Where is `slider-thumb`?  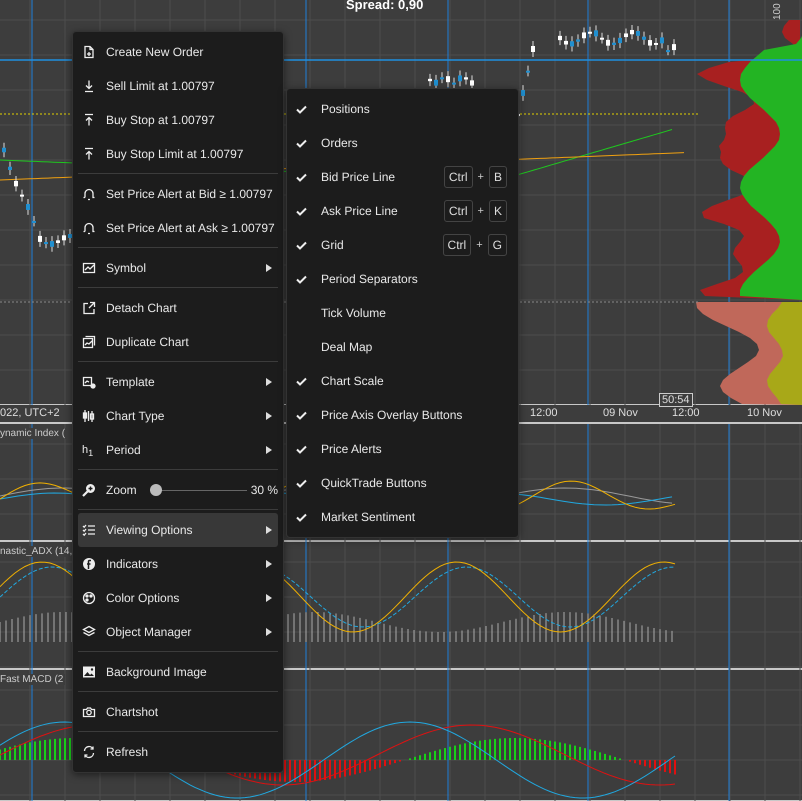
slider-thumb is located at coordinates (156, 490).